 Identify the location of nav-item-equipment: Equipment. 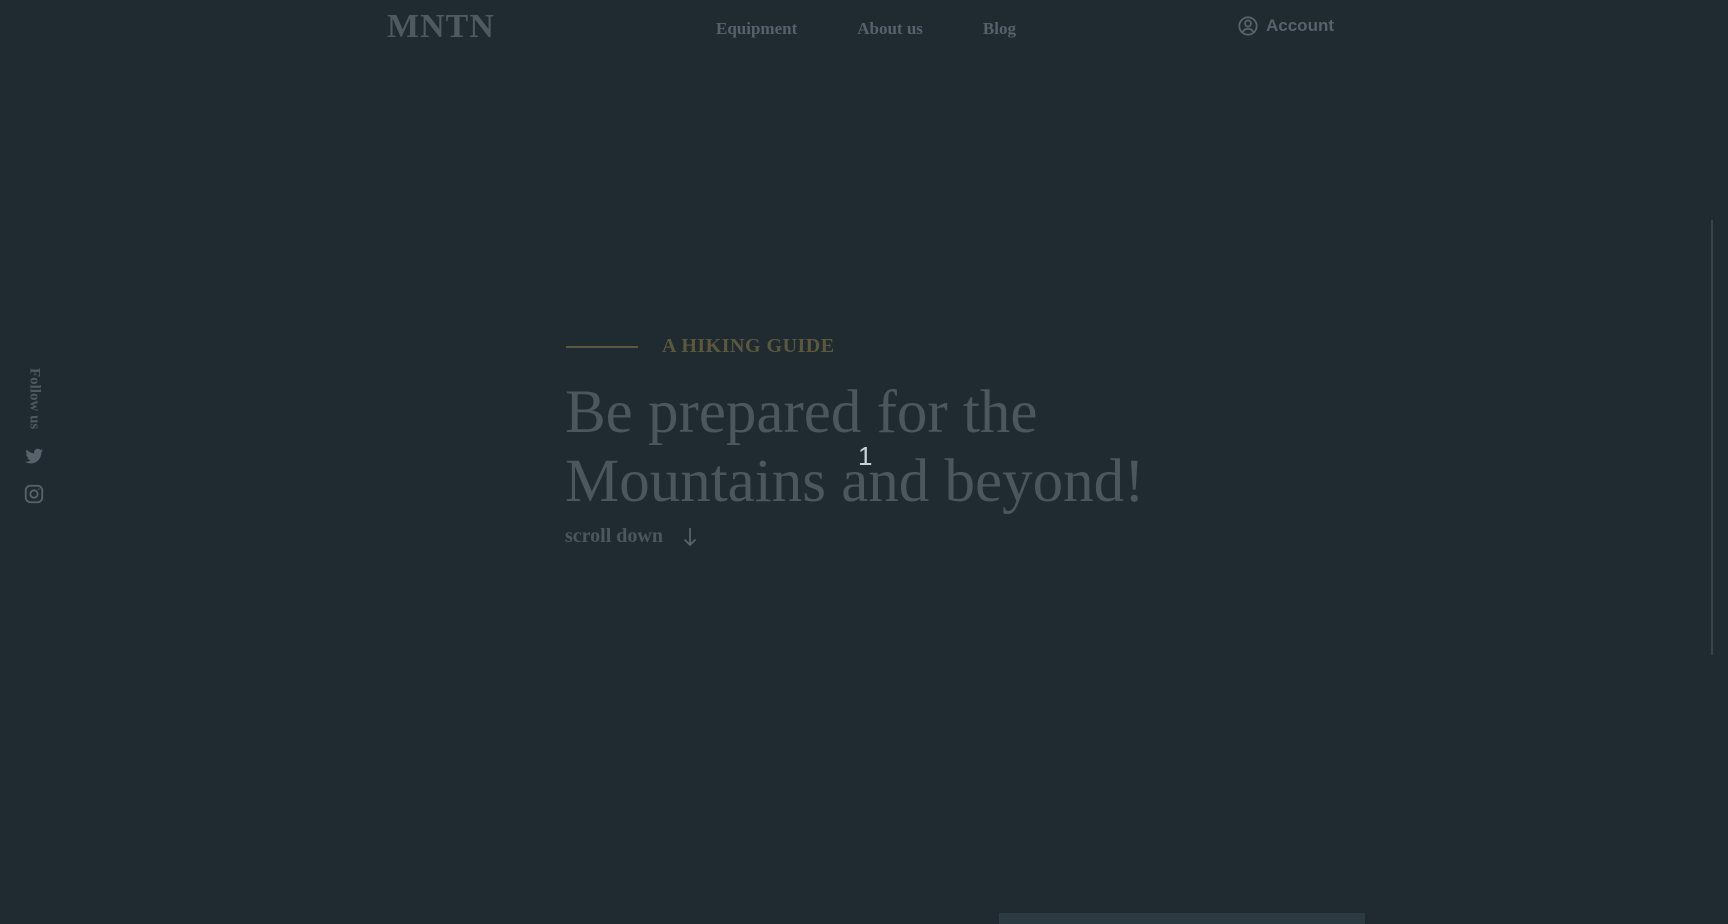
(756, 29).